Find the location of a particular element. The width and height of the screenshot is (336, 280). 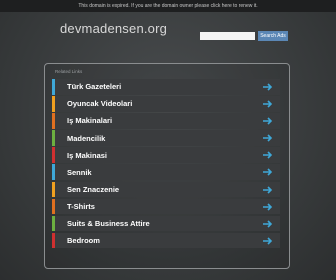

search-input is located at coordinates (227, 36).